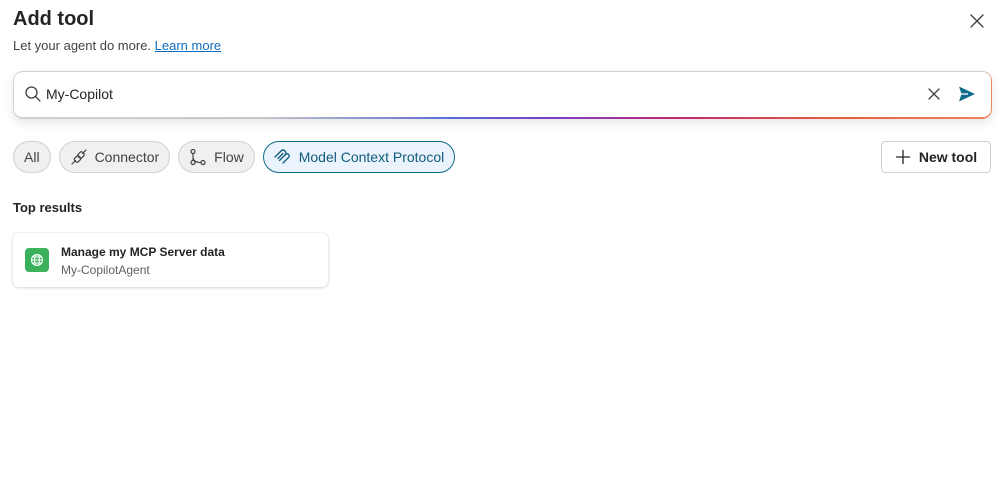  I want to click on learn-more-link: Learn more, so click(188, 45).